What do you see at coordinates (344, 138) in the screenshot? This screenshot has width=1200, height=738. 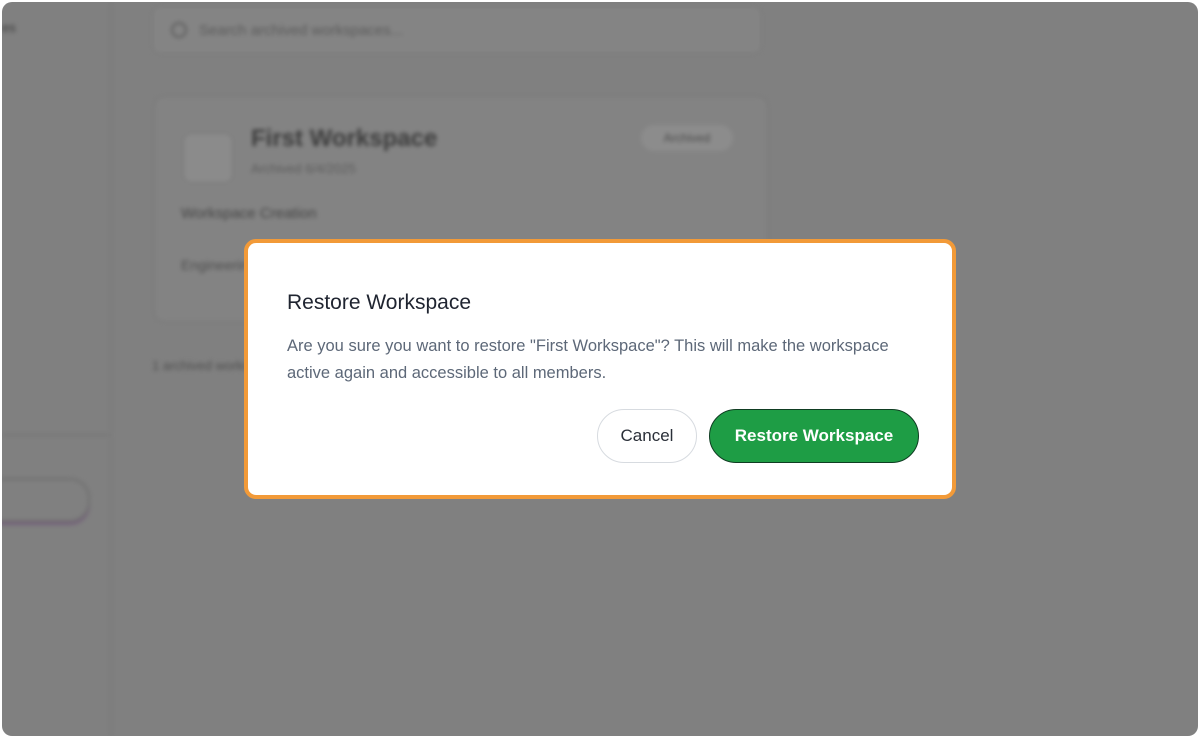 I see `workspace-title: First Workspace` at bounding box center [344, 138].